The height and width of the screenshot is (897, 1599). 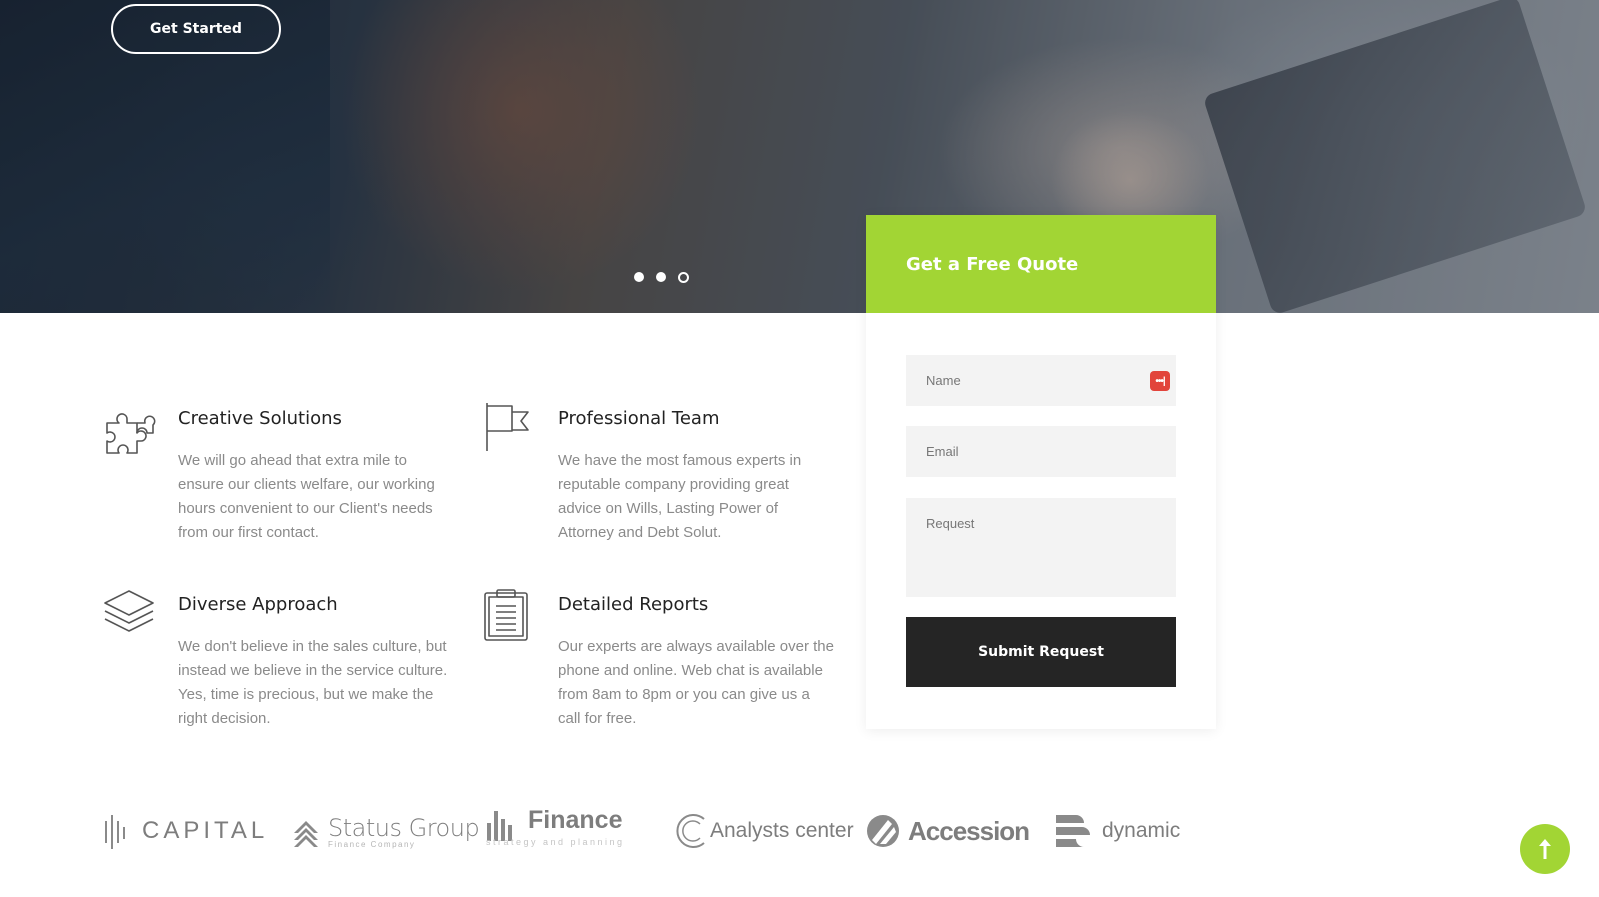 I want to click on password-manager-icon: •••|, so click(x=1160, y=381).